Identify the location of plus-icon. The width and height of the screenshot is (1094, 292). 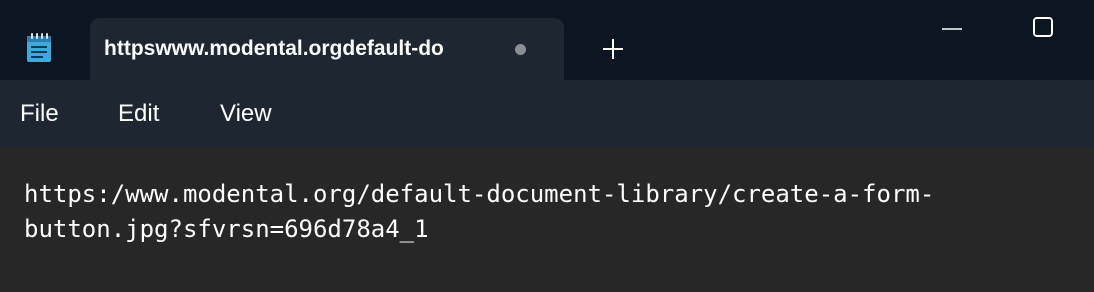
(613, 49).